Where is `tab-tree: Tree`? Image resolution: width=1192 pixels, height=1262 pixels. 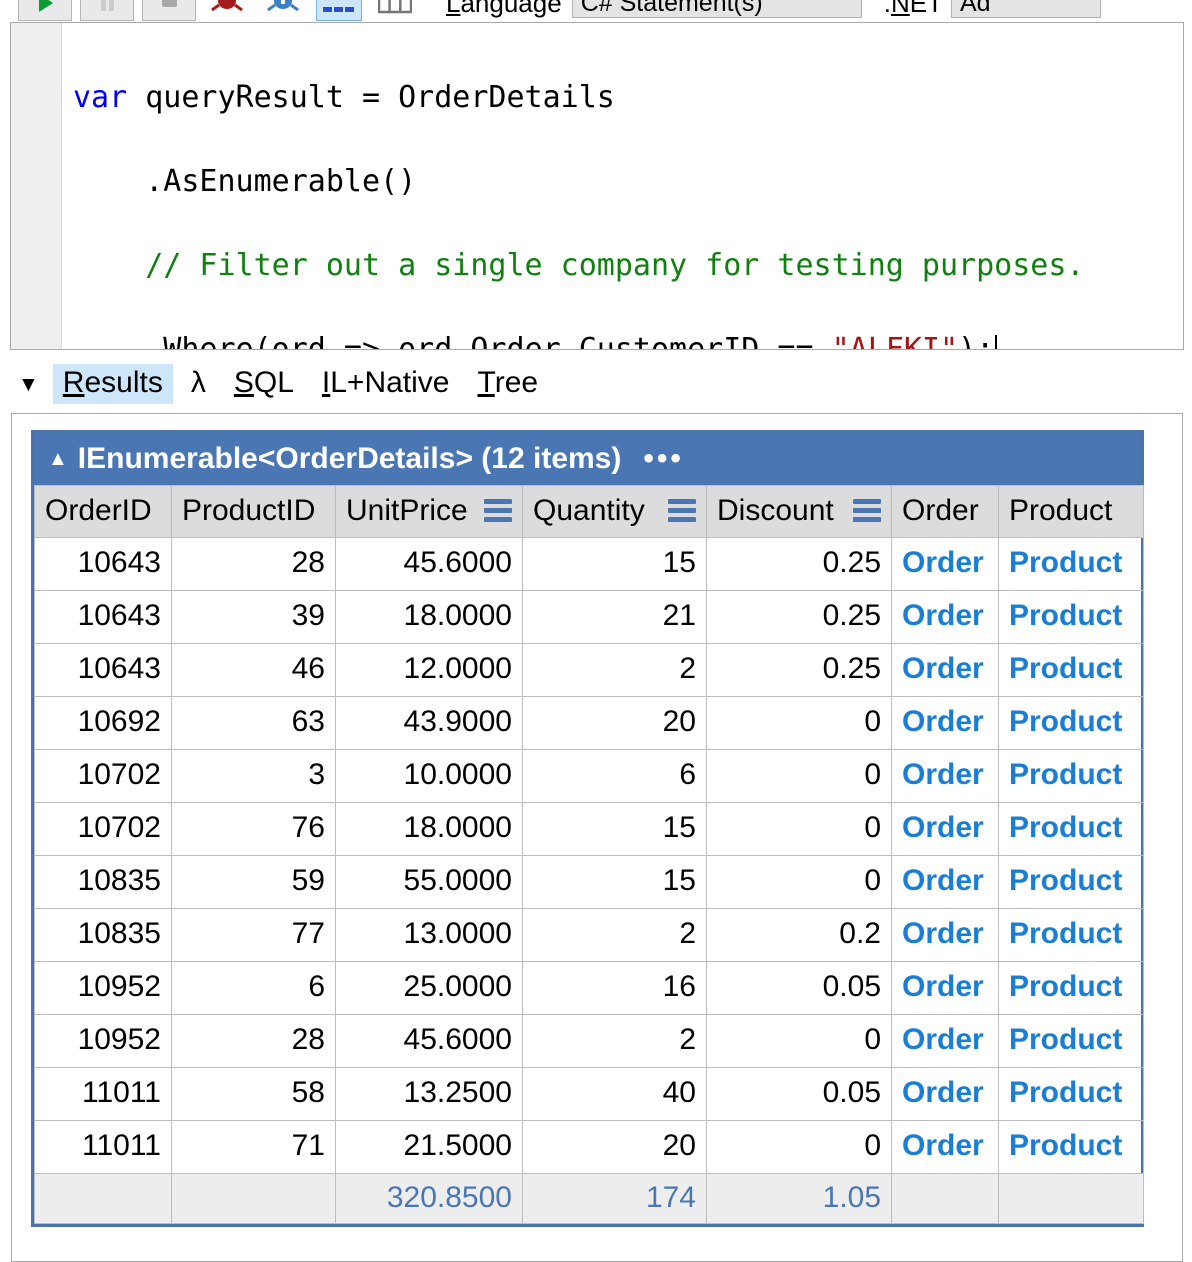
tab-tree: Tree is located at coordinates (507, 384).